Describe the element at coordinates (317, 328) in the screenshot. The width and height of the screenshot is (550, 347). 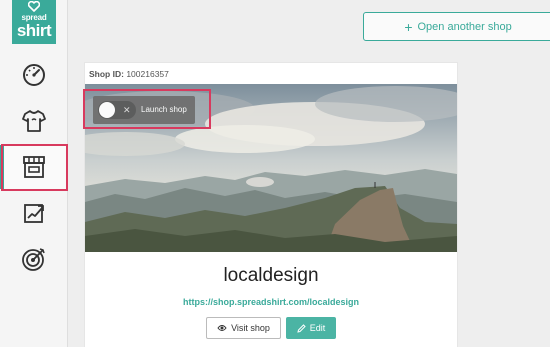
I see `edit-label: Edit` at that location.